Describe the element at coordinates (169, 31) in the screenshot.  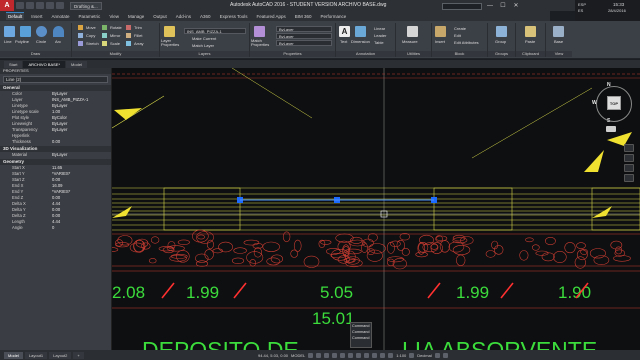
I see `layer-properties-icon` at that location.